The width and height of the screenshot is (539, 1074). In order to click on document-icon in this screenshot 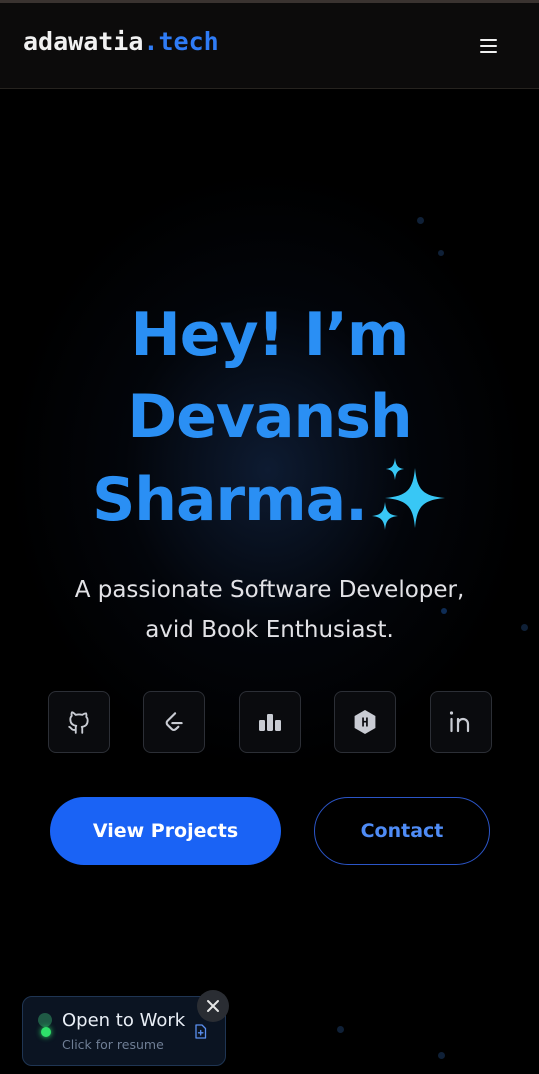, I will do `click(201, 1031)`.